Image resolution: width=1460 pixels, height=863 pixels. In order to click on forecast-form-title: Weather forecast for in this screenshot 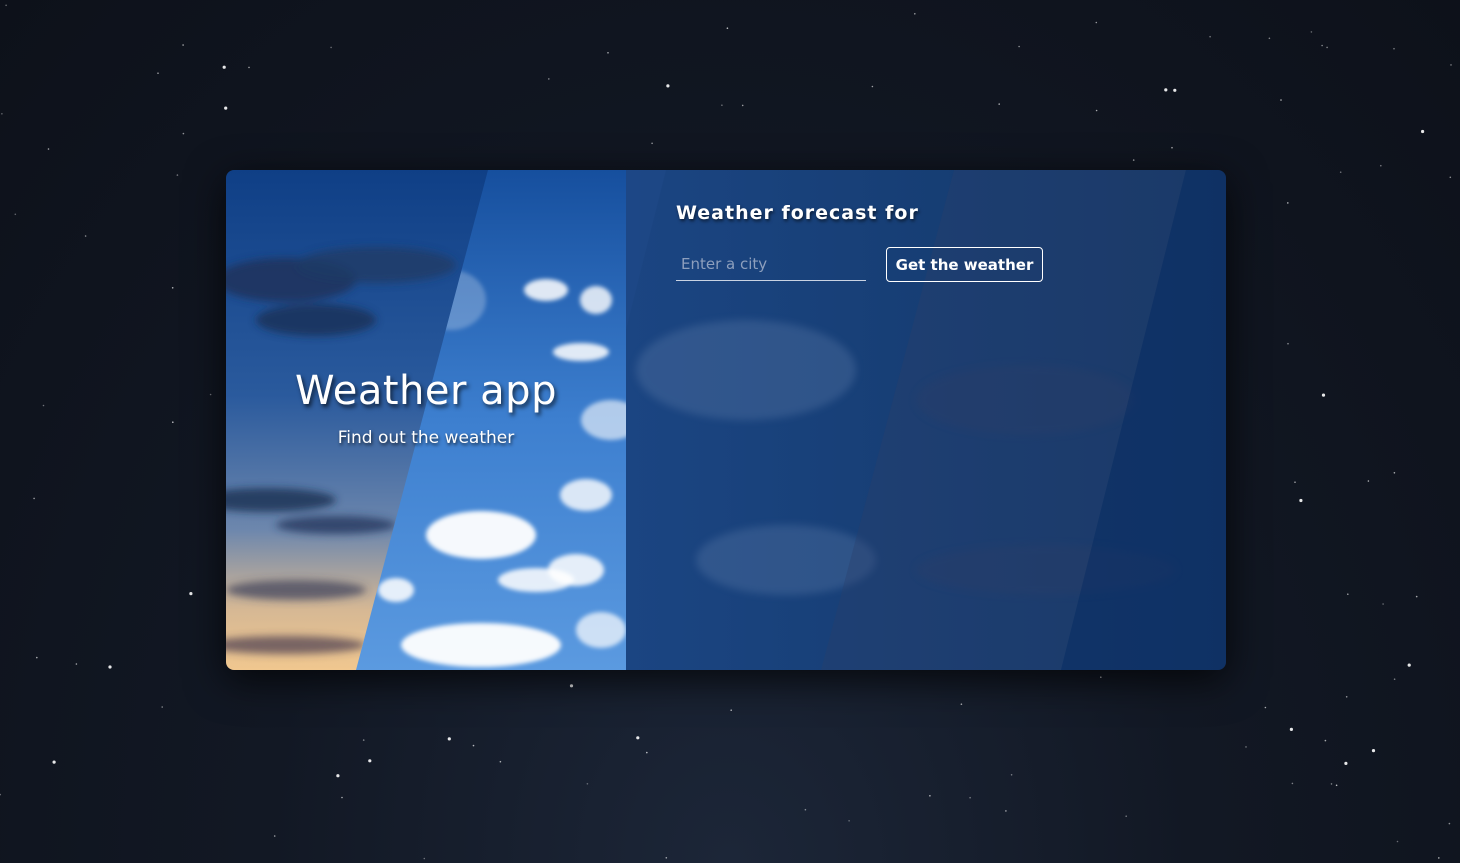, I will do `click(797, 213)`.